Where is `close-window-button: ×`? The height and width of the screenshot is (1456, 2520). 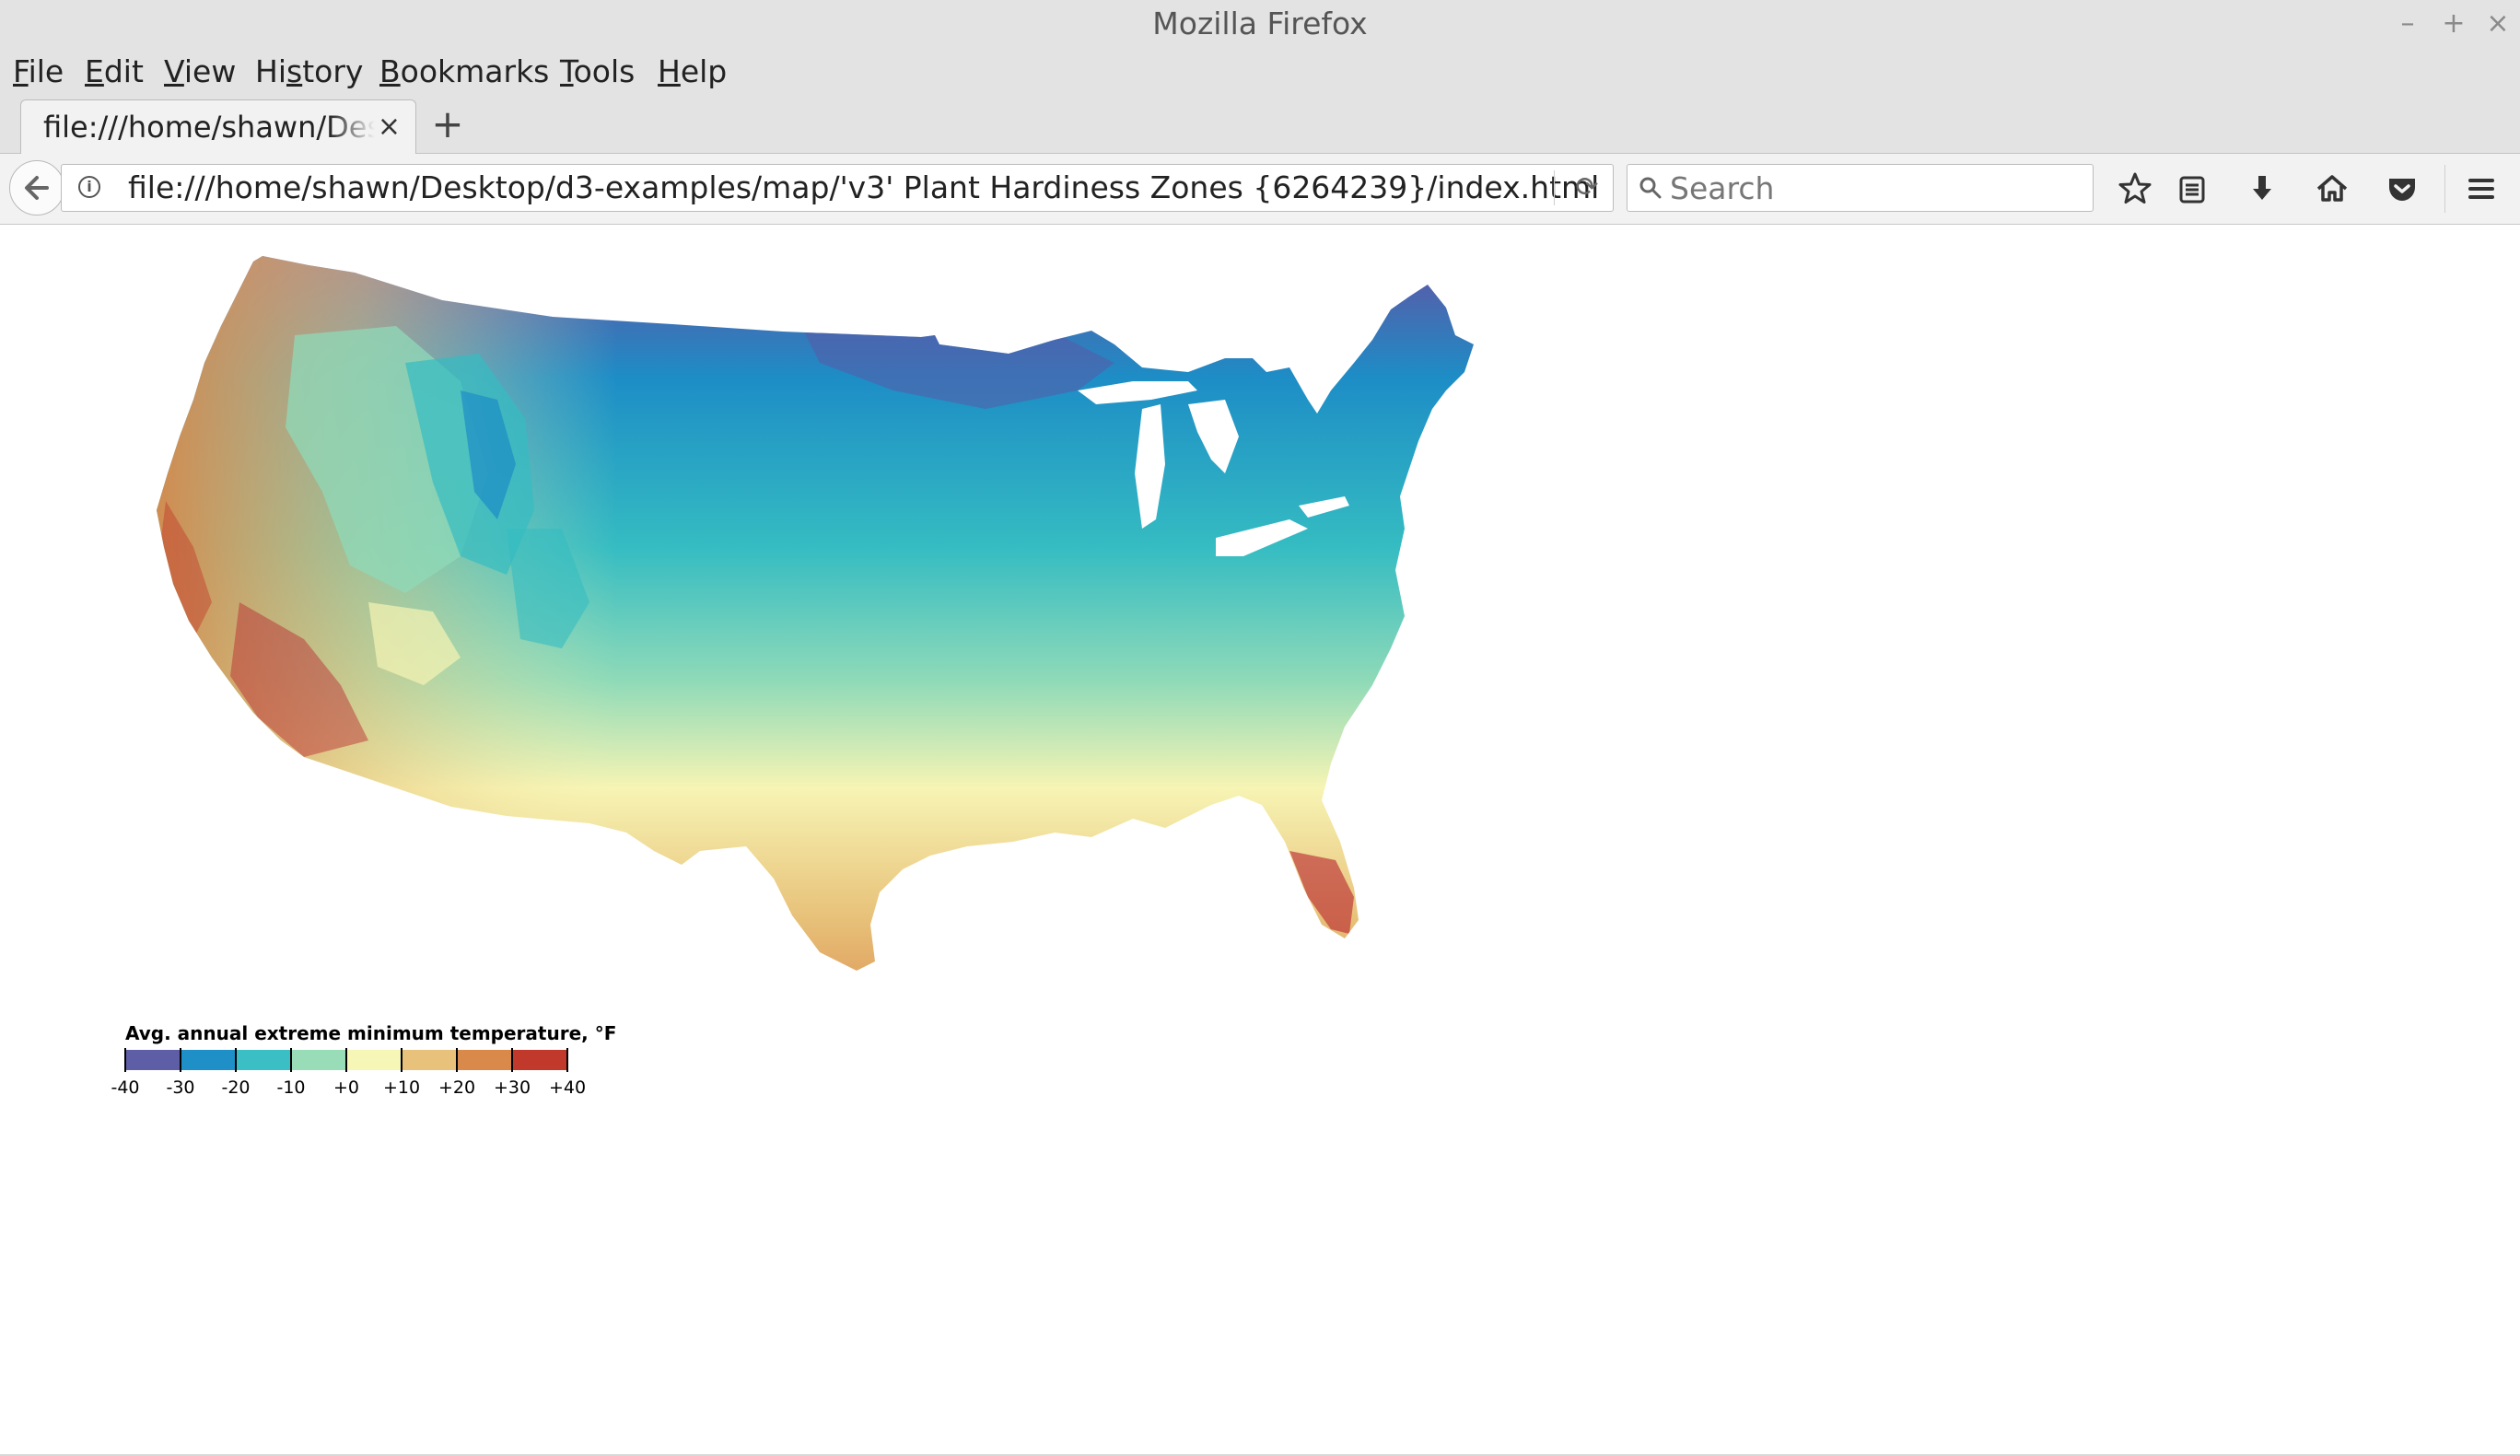
close-window-button: × is located at coordinates (2497, 24).